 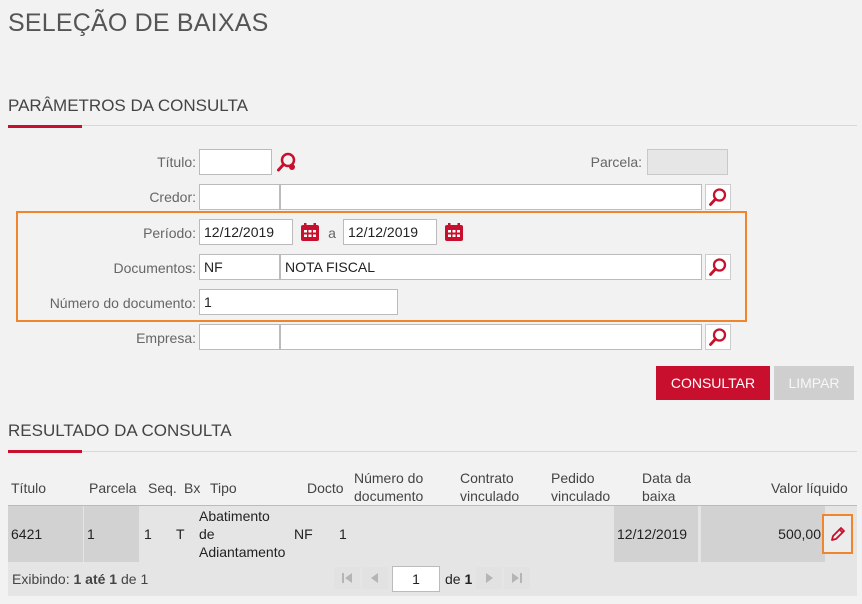 I want to click on col-seq: Seq., so click(x=162, y=488).